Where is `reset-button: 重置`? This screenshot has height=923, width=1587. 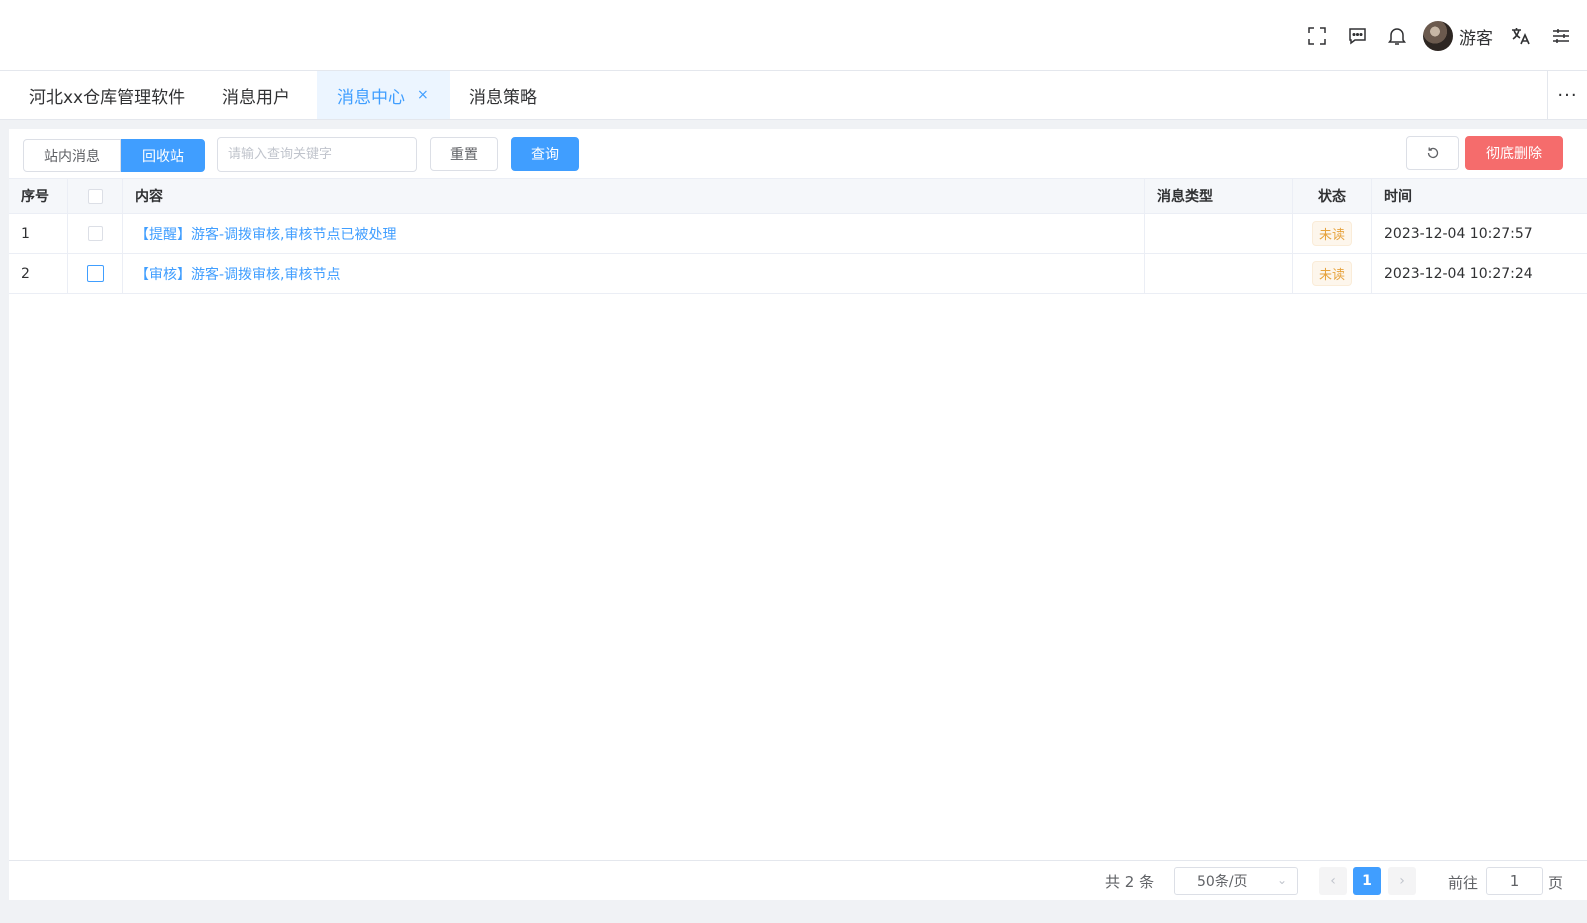 reset-button: 重置 is located at coordinates (464, 154).